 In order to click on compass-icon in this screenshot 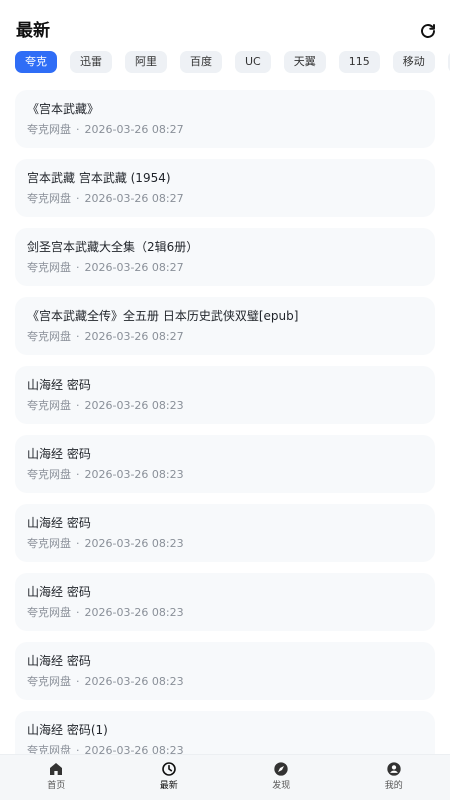, I will do `click(281, 769)`.